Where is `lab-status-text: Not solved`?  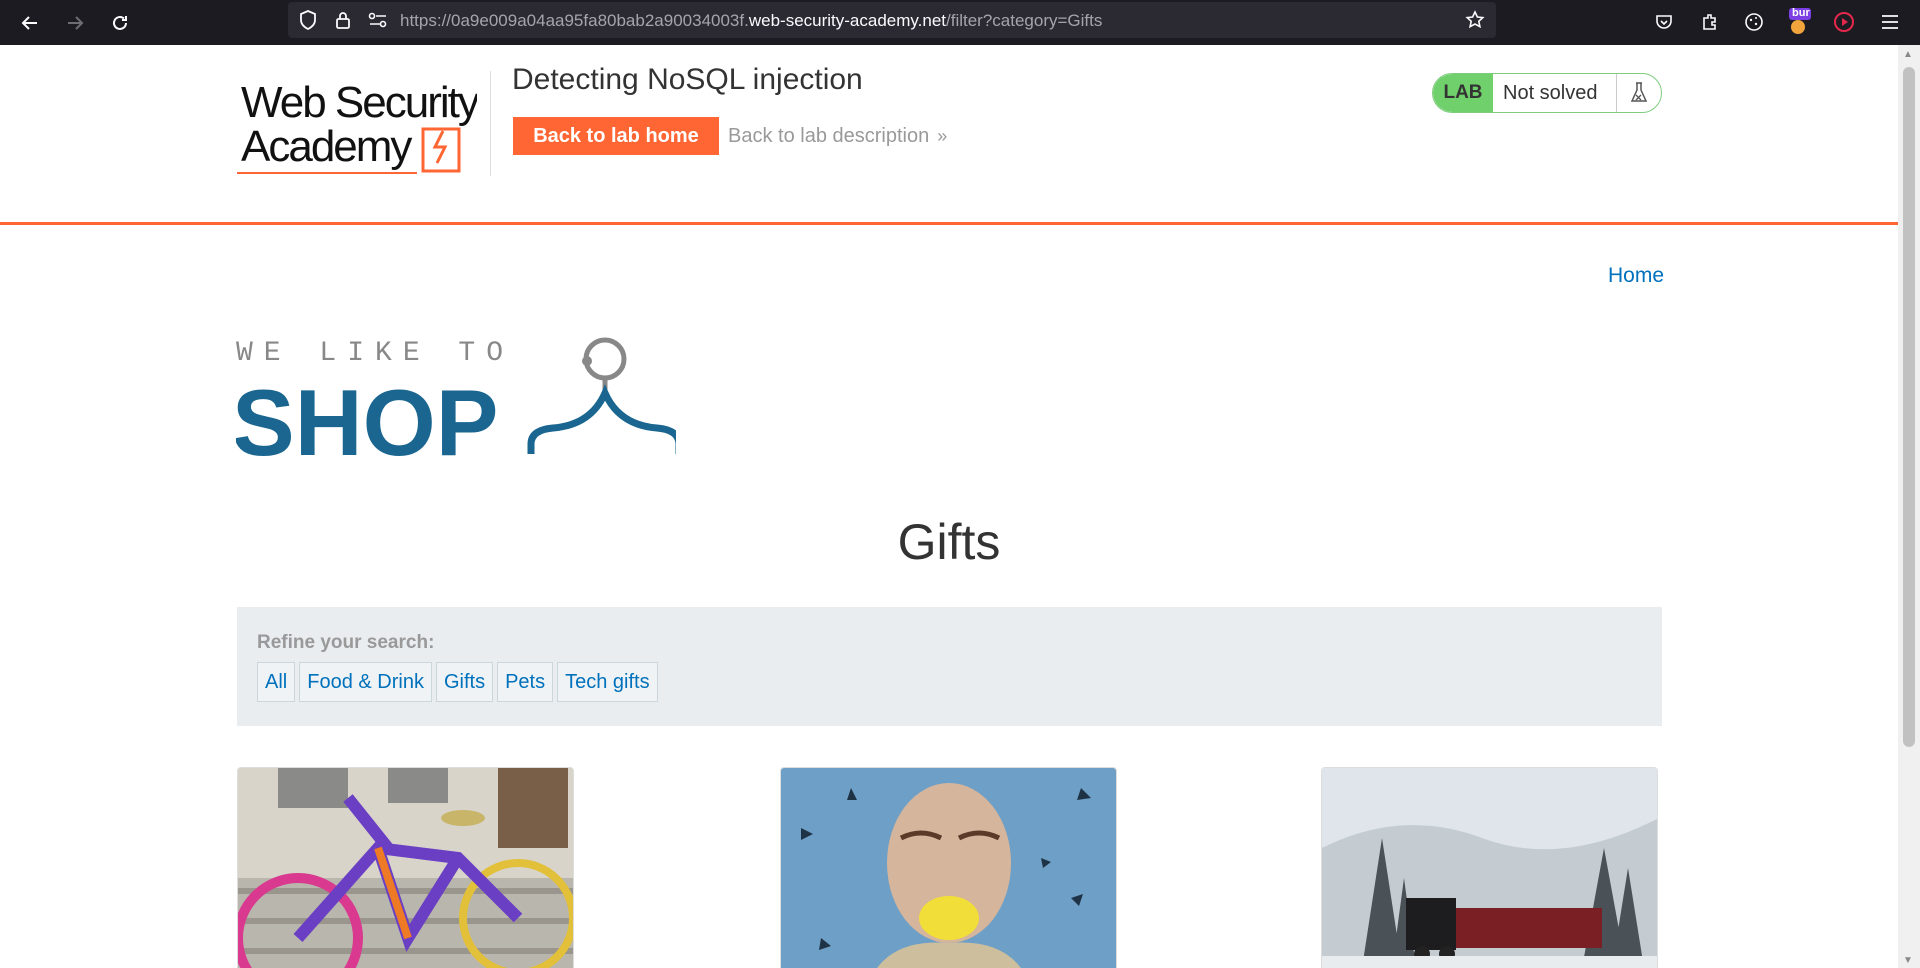
lab-status-text: Not solved is located at coordinates (1555, 93).